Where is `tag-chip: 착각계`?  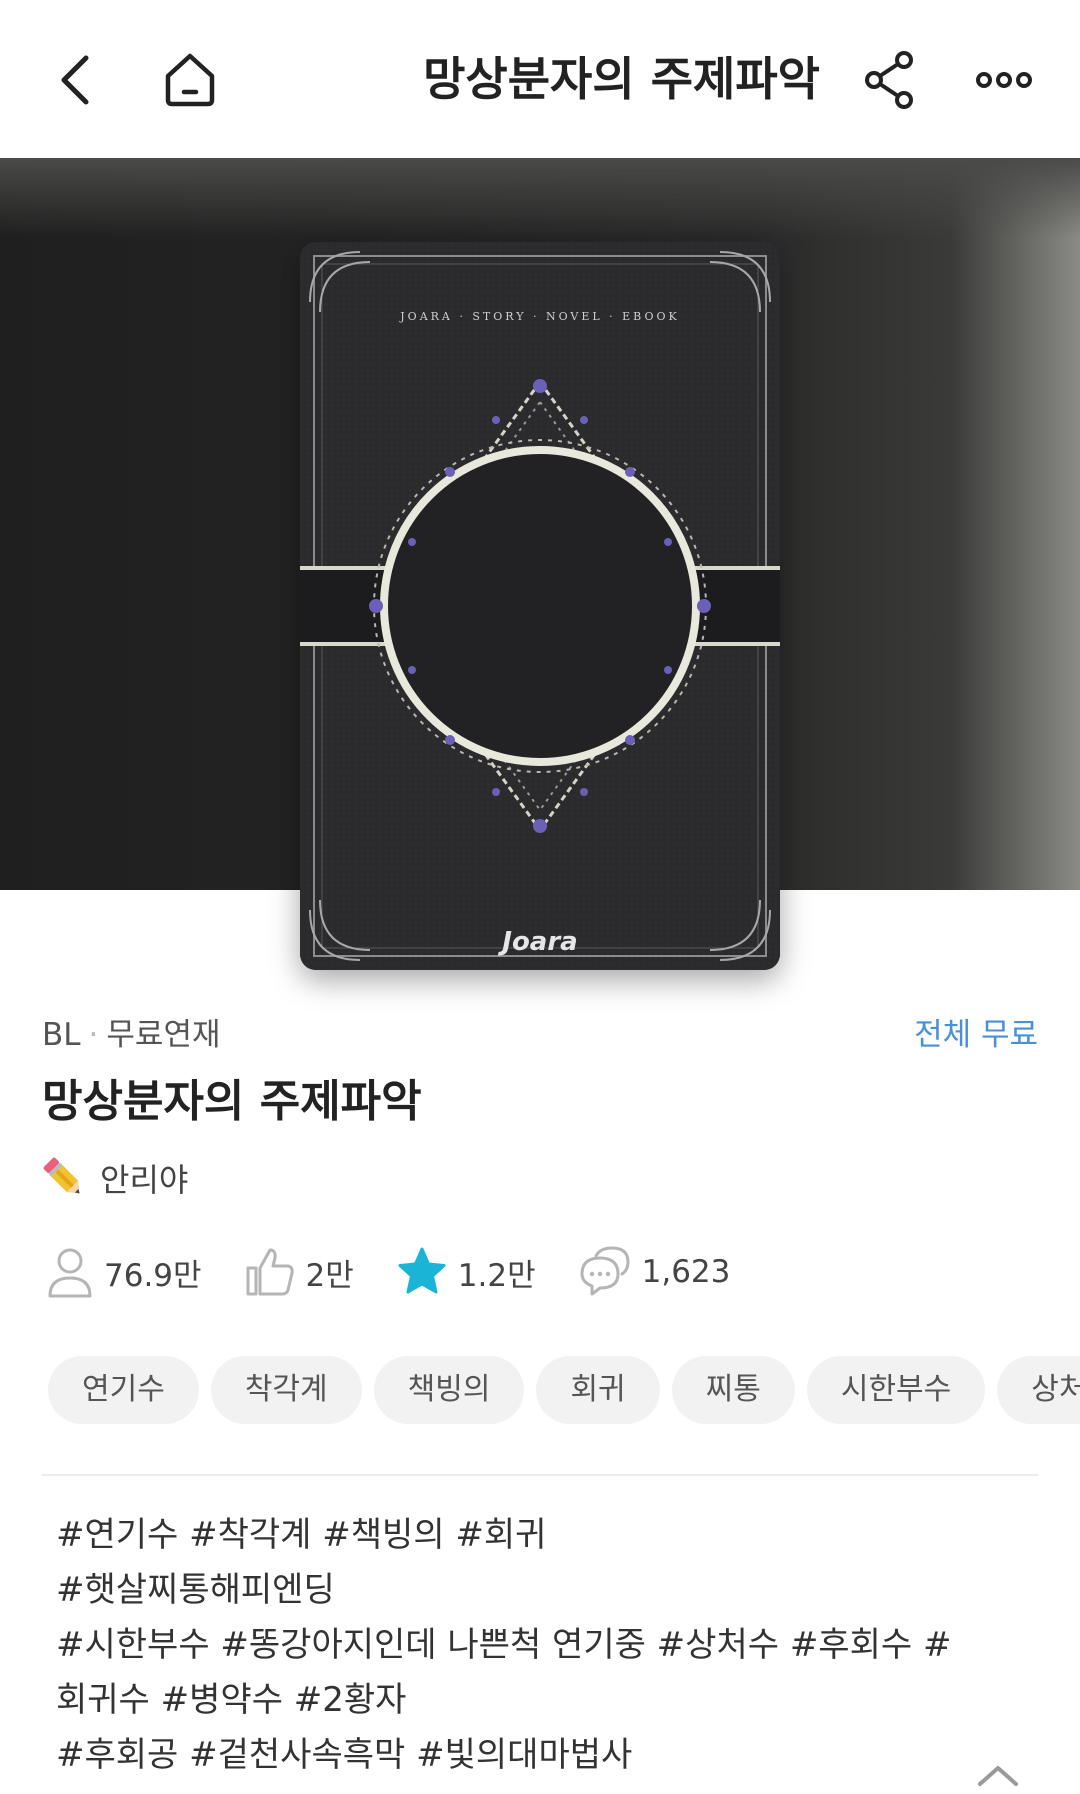 tag-chip: 착각계 is located at coordinates (286, 1390).